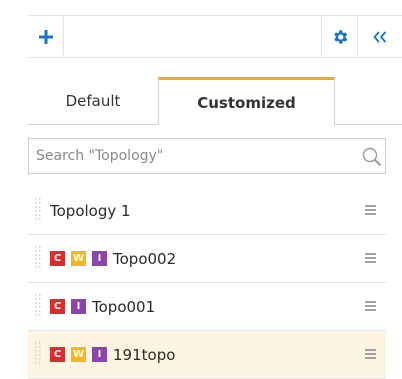  I want to click on topology-name: Topology 1, so click(90, 210).